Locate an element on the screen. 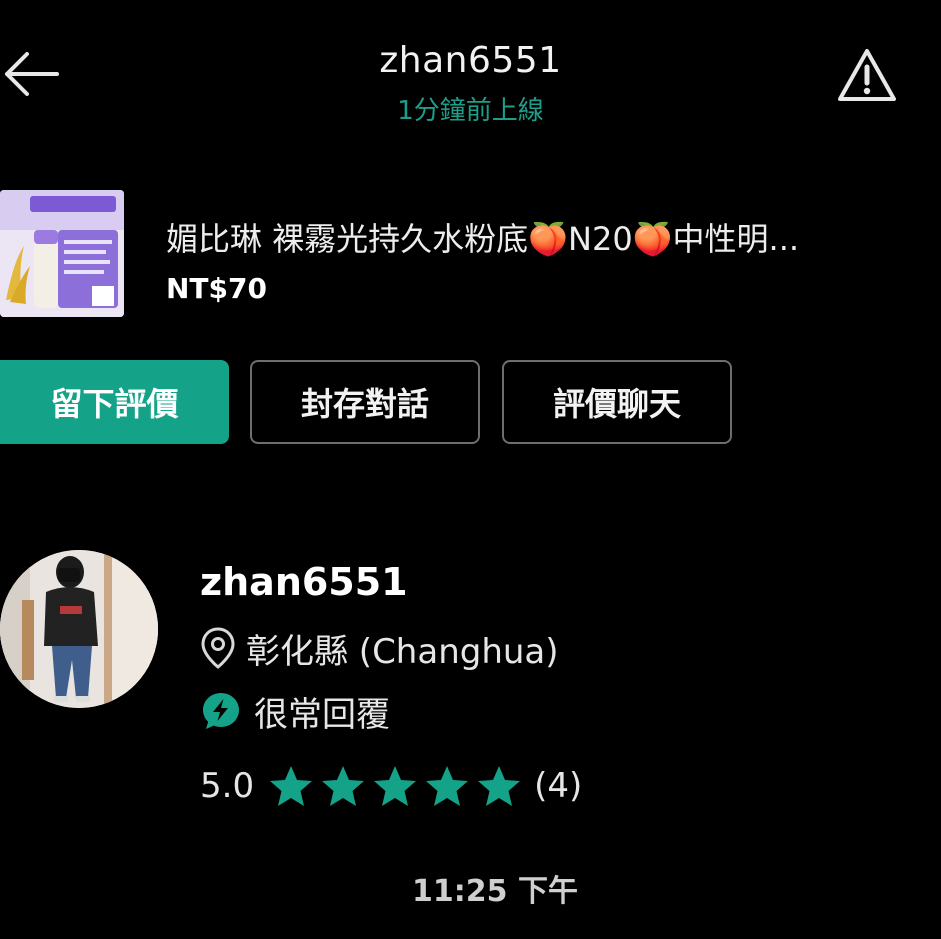  avatar-image is located at coordinates (79, 629).